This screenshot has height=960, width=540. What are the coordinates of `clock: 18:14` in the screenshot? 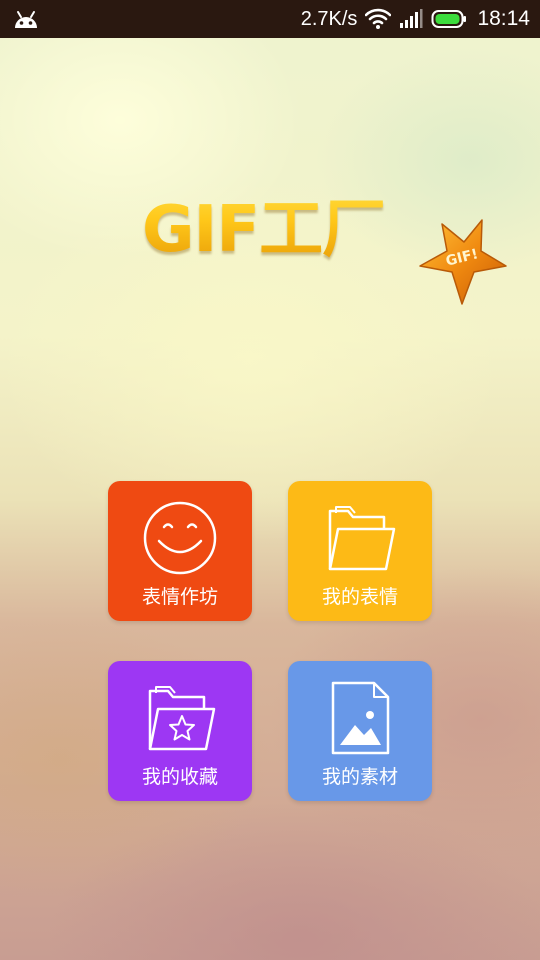 It's located at (503, 18).